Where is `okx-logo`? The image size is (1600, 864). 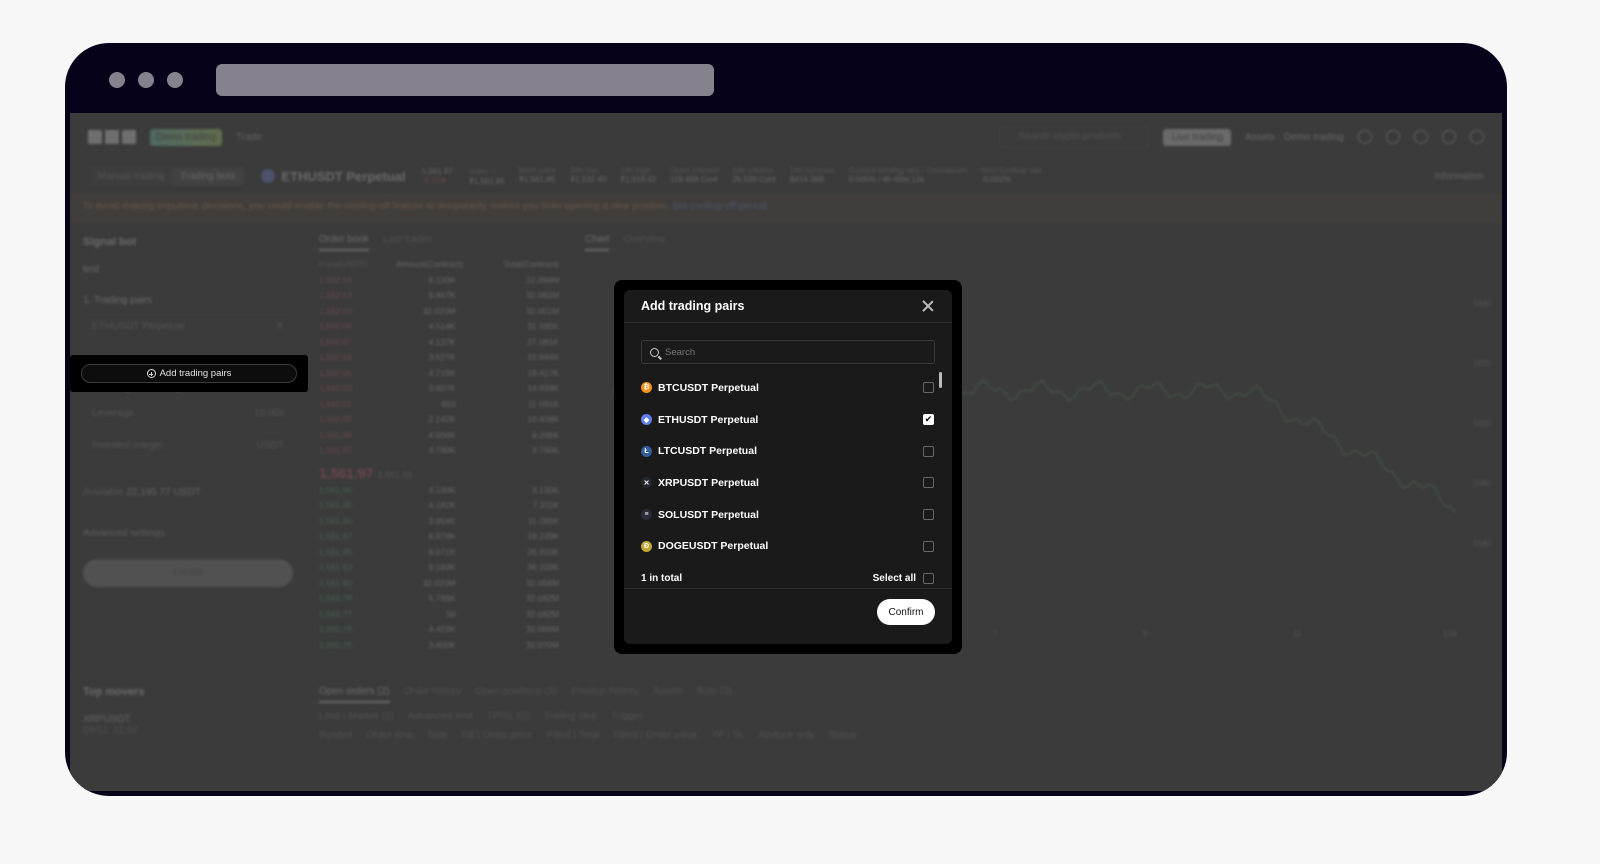
okx-logo is located at coordinates (112, 137).